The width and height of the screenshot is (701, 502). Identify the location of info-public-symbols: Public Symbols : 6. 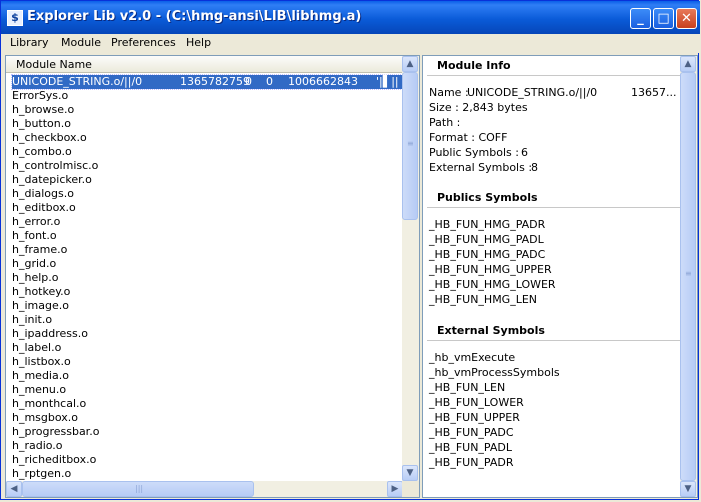
(478, 152).